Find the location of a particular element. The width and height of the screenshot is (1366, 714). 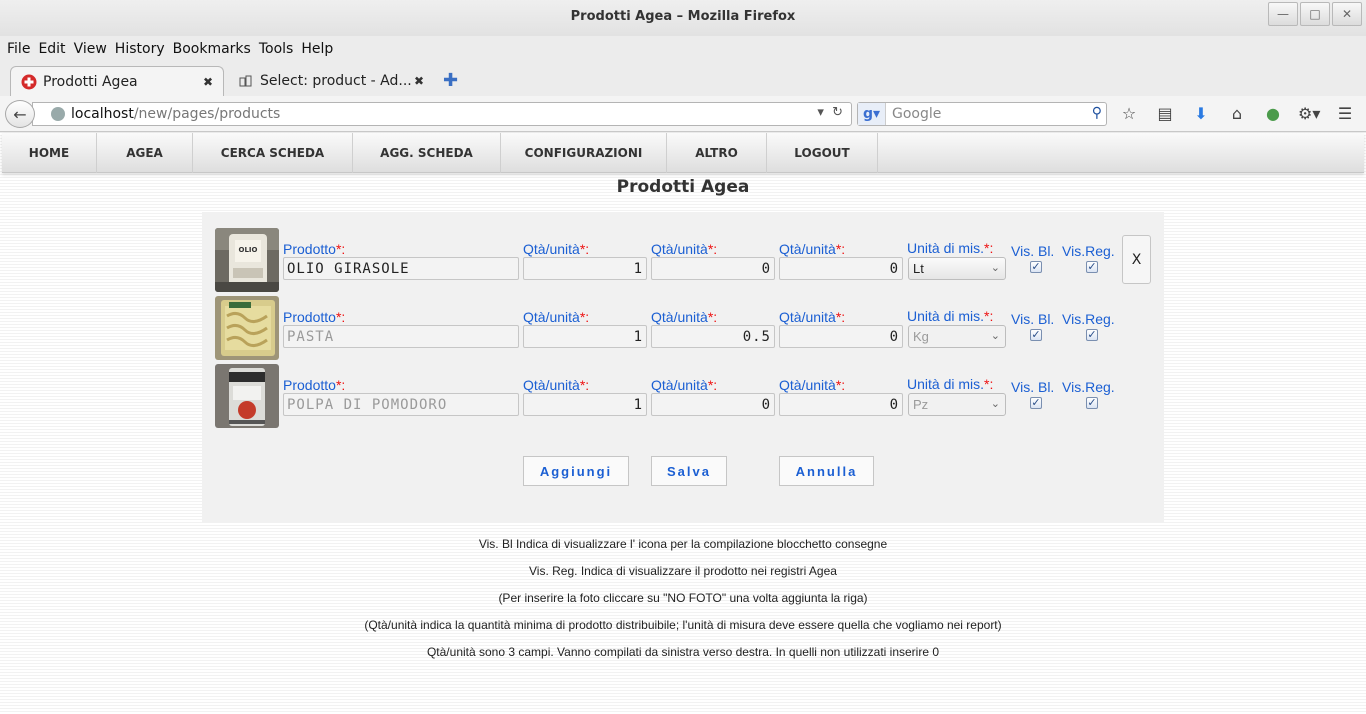

hamburger-menu-icon: ☰ is located at coordinates (1345, 113).